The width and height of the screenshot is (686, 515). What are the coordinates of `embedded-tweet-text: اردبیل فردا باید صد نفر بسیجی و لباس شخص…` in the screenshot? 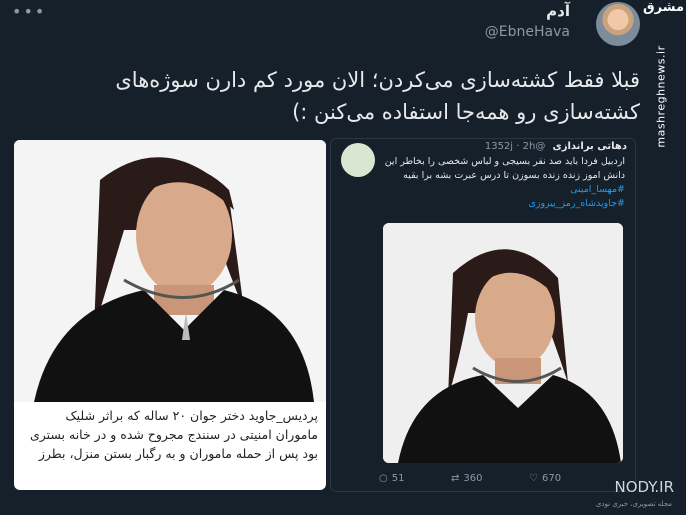 It's located at (500, 183).